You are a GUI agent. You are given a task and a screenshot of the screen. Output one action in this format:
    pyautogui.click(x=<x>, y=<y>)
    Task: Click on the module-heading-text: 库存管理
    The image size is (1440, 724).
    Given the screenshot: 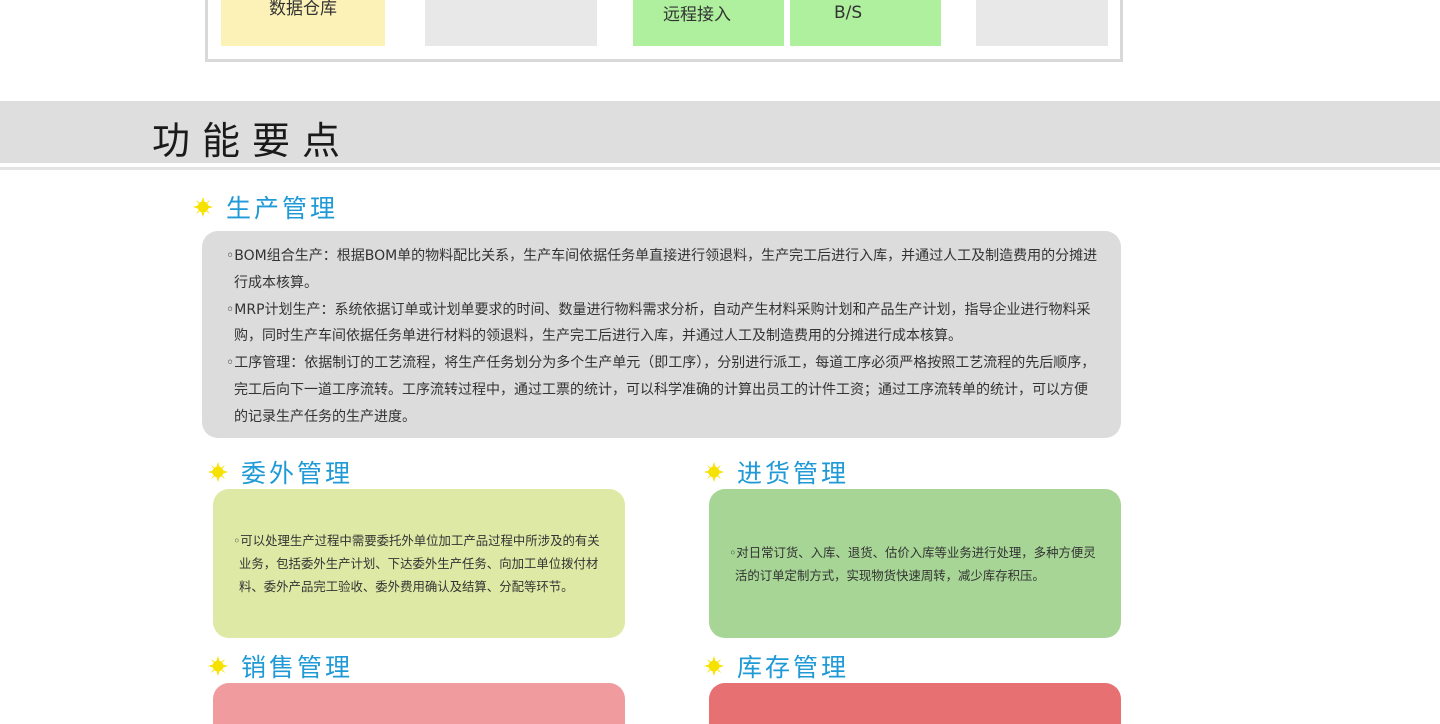 What is the action you would take?
    pyautogui.click(x=793, y=667)
    